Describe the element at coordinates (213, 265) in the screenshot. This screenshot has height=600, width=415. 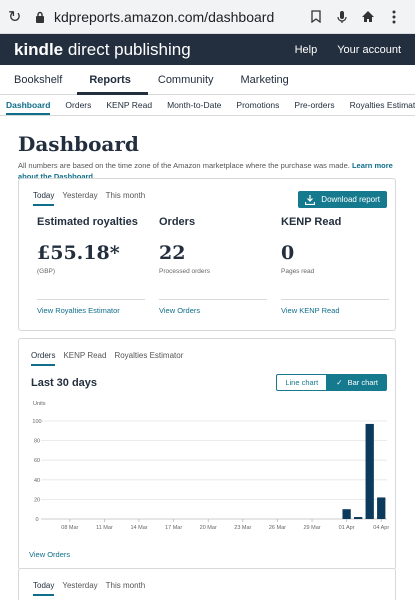
I see `metric-orders: Orders 22 Processed orders View Orders` at that location.